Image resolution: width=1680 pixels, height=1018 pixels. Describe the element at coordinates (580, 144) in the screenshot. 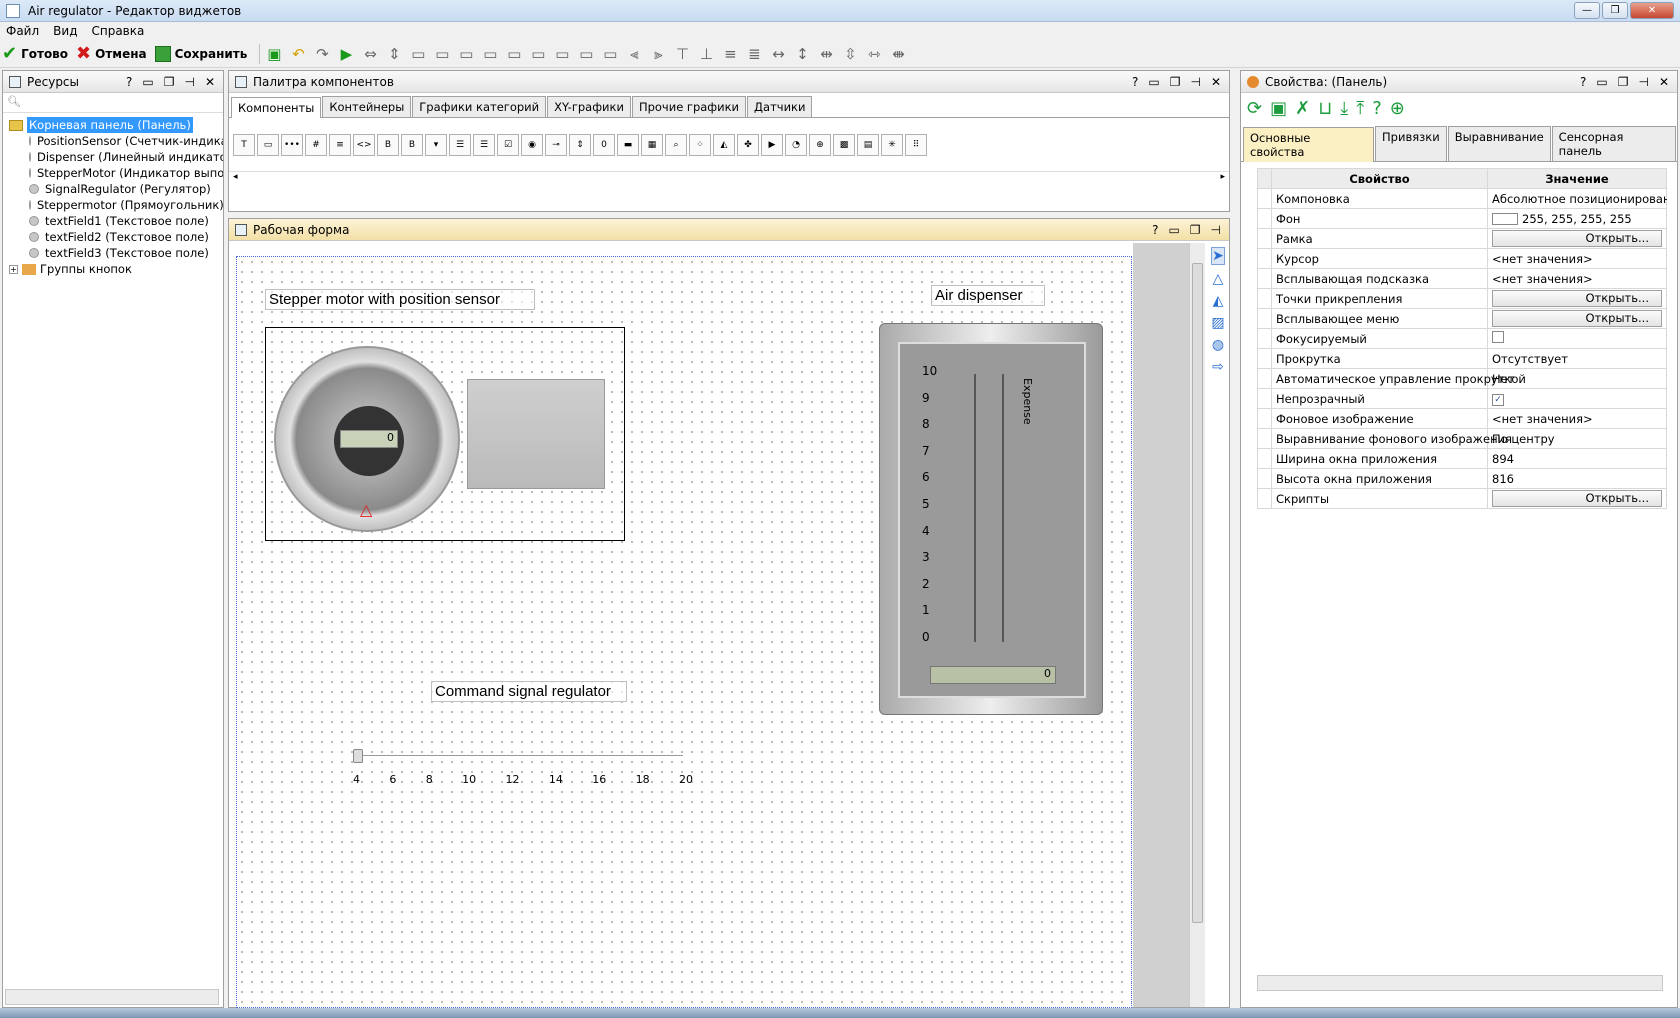

I see `spinner-icon: ⇕` at that location.